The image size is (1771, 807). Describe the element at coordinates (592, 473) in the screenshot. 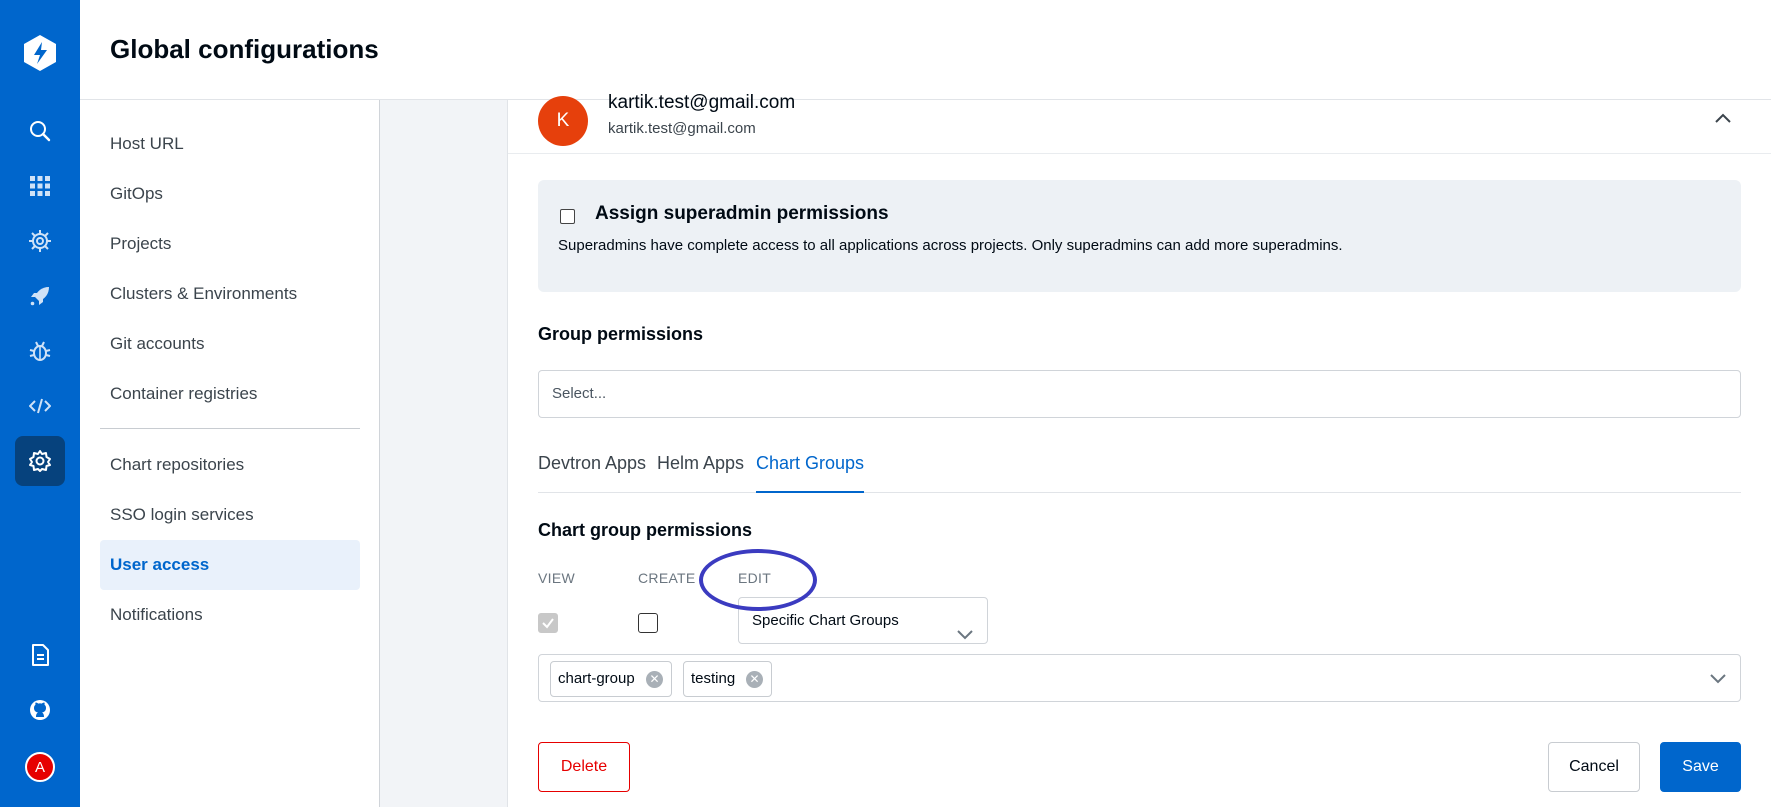

I see `tab-devtron-apps: Devtron Apps` at that location.